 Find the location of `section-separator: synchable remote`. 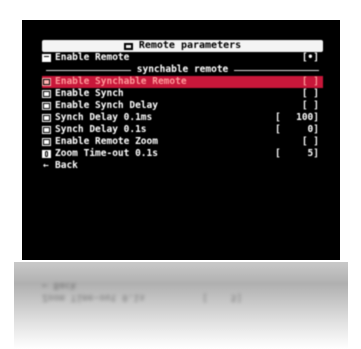

section-separator: synchable remote is located at coordinates (182, 70).